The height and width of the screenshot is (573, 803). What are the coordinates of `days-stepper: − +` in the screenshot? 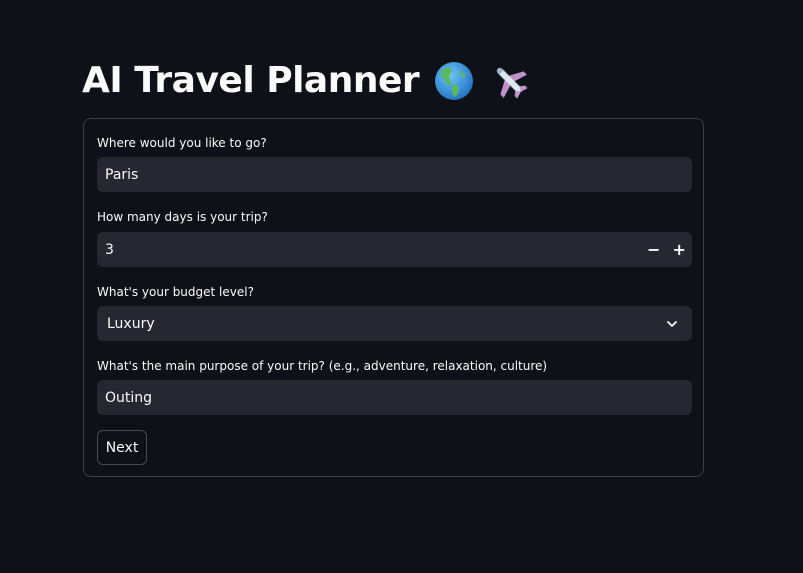 It's located at (394, 249).